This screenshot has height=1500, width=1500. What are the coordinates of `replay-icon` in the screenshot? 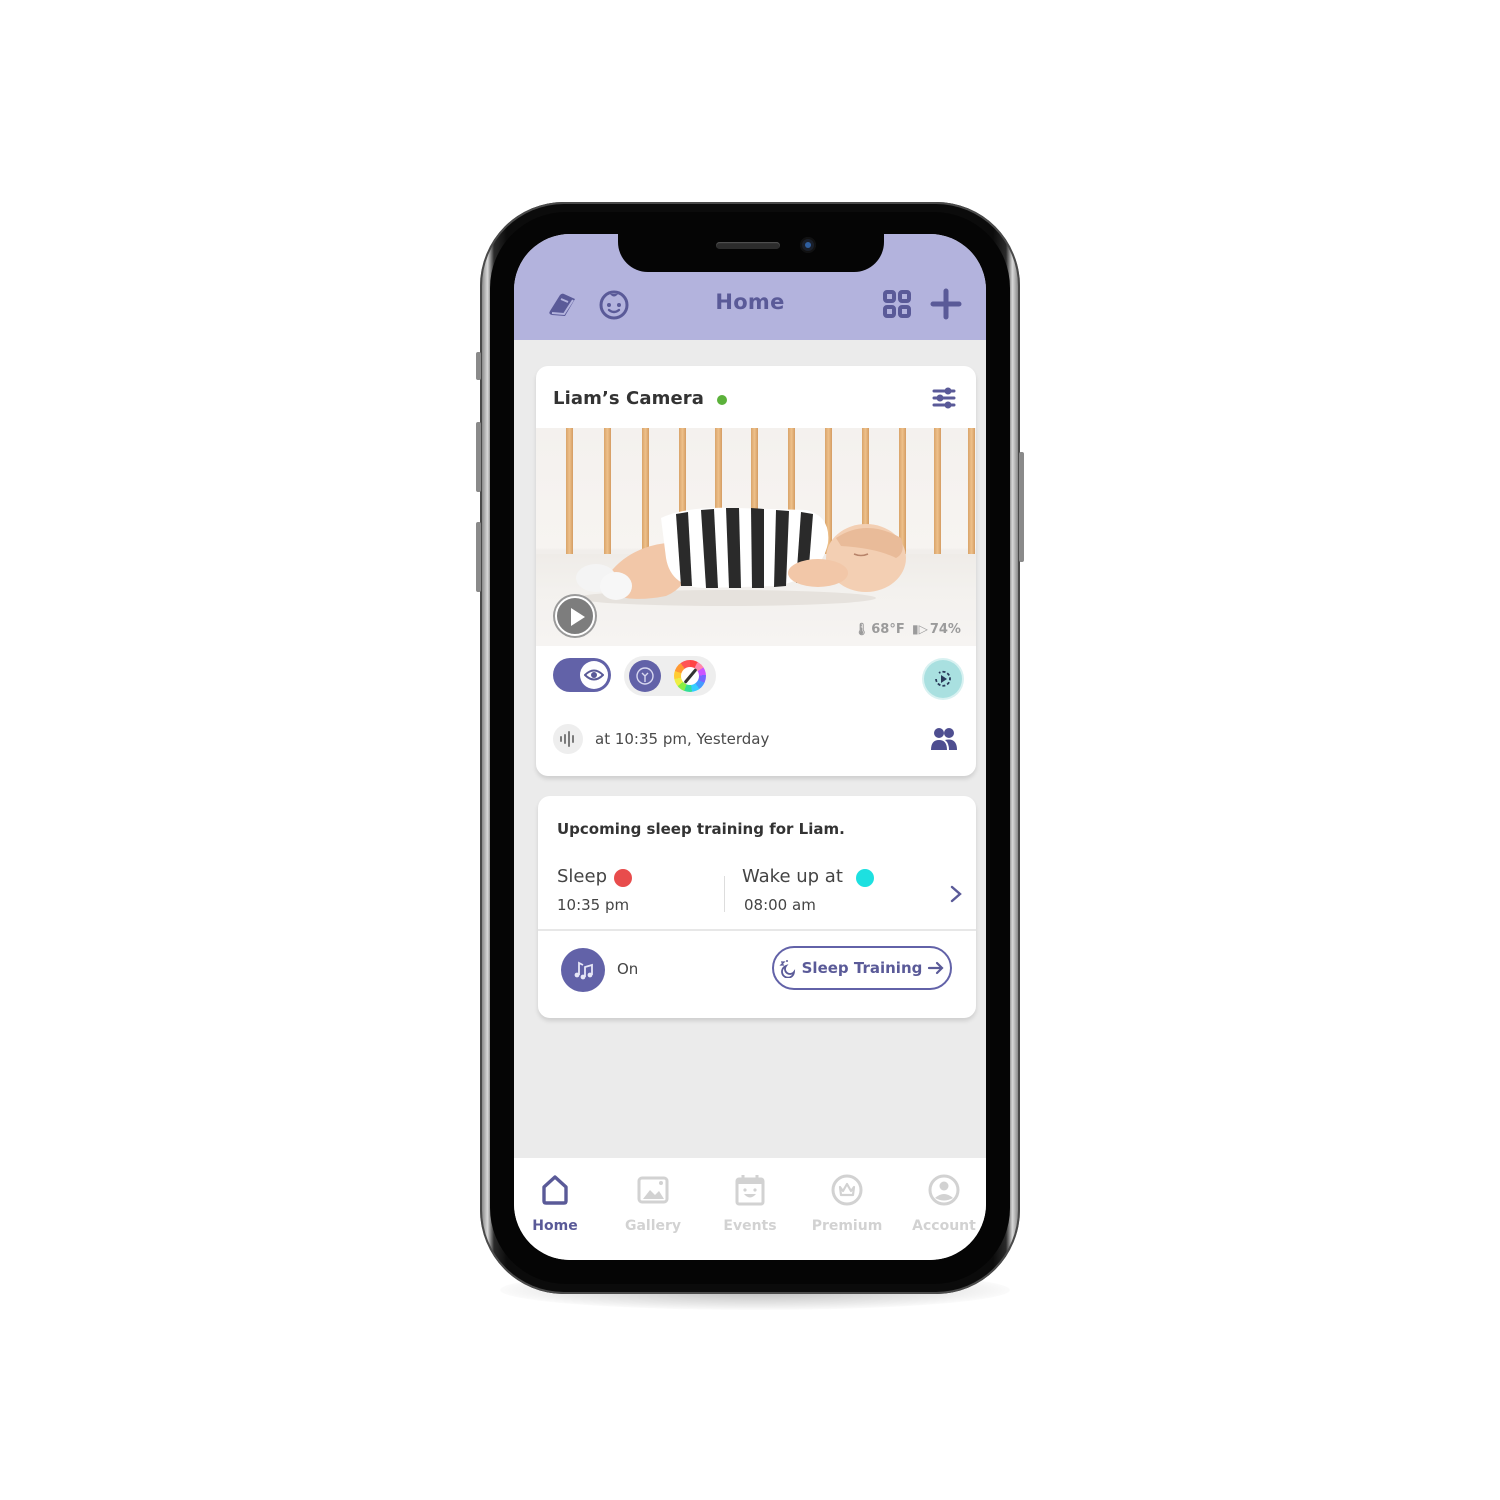 It's located at (943, 678).